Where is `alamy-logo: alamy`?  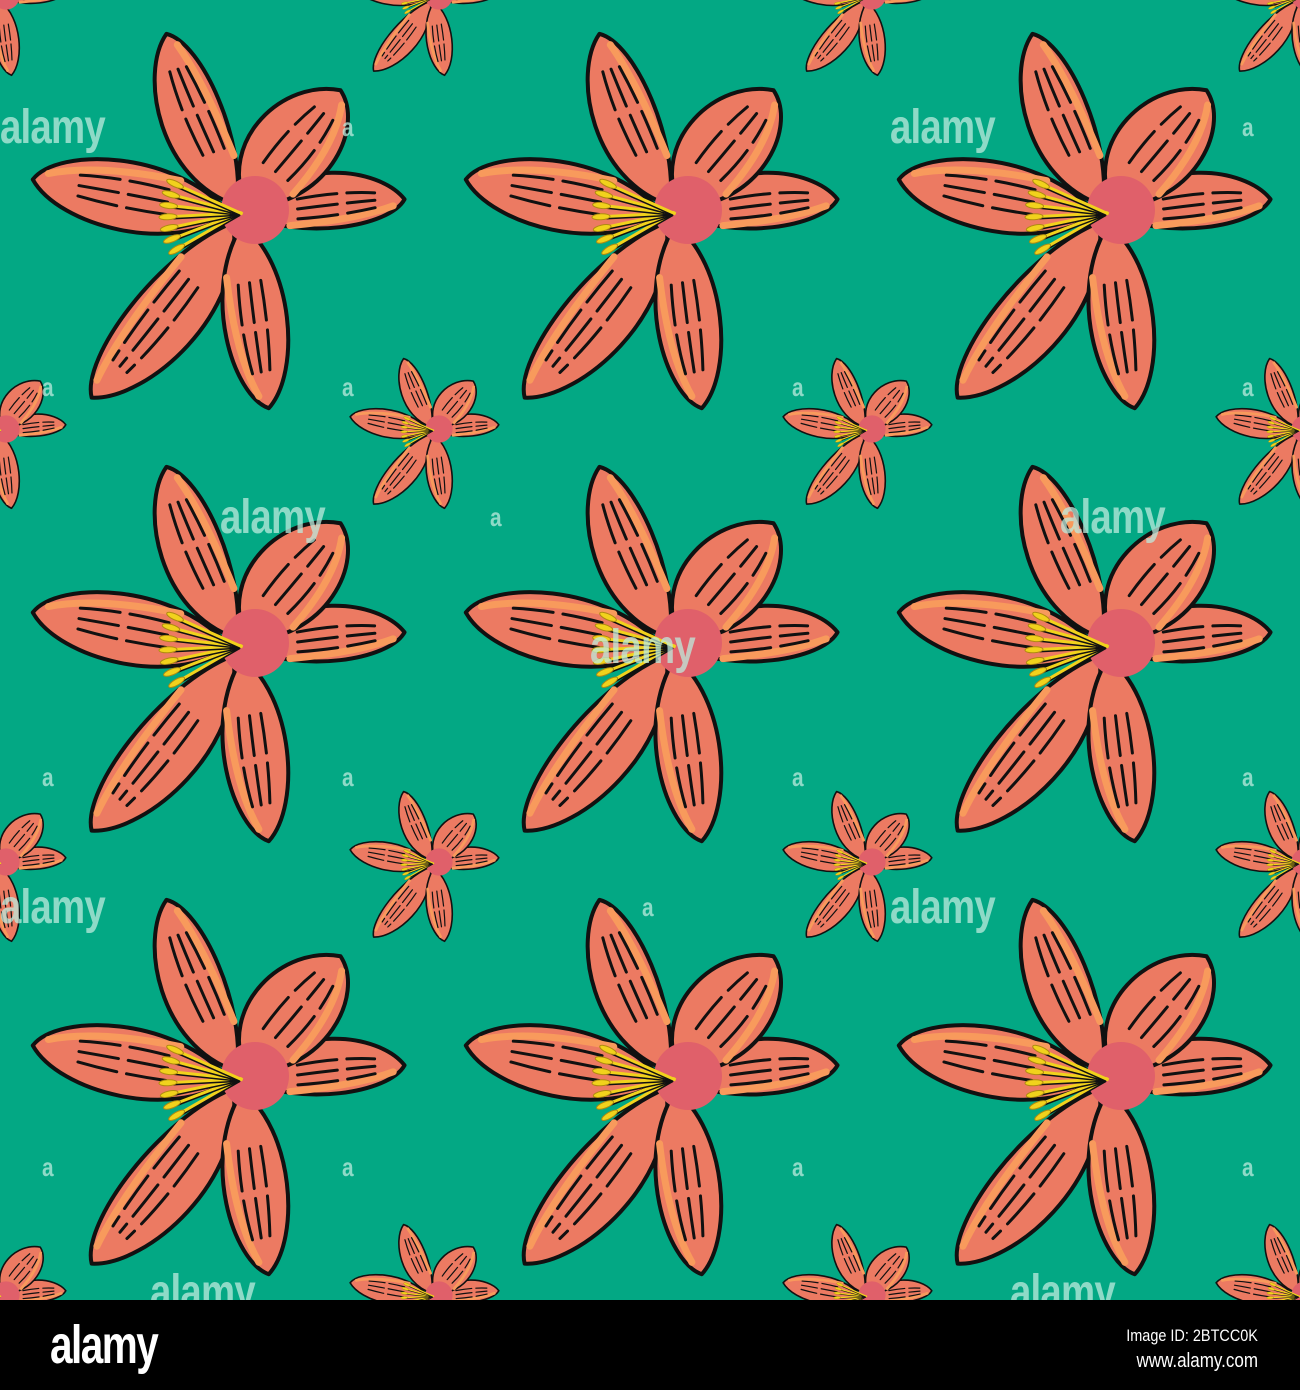
alamy-logo: alamy is located at coordinates (104, 1345).